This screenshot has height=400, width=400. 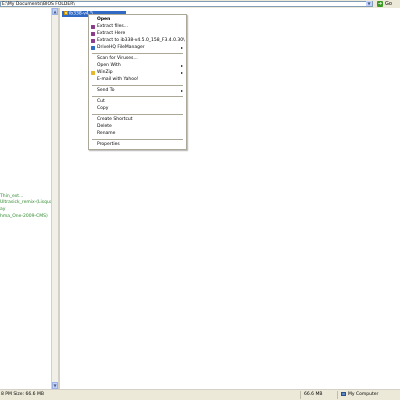 What do you see at coordinates (141, 40) in the screenshot?
I see `menu-item-label: Extract to ib338-v4.5.0_158_F3.4.0.30\` at bounding box center [141, 40].